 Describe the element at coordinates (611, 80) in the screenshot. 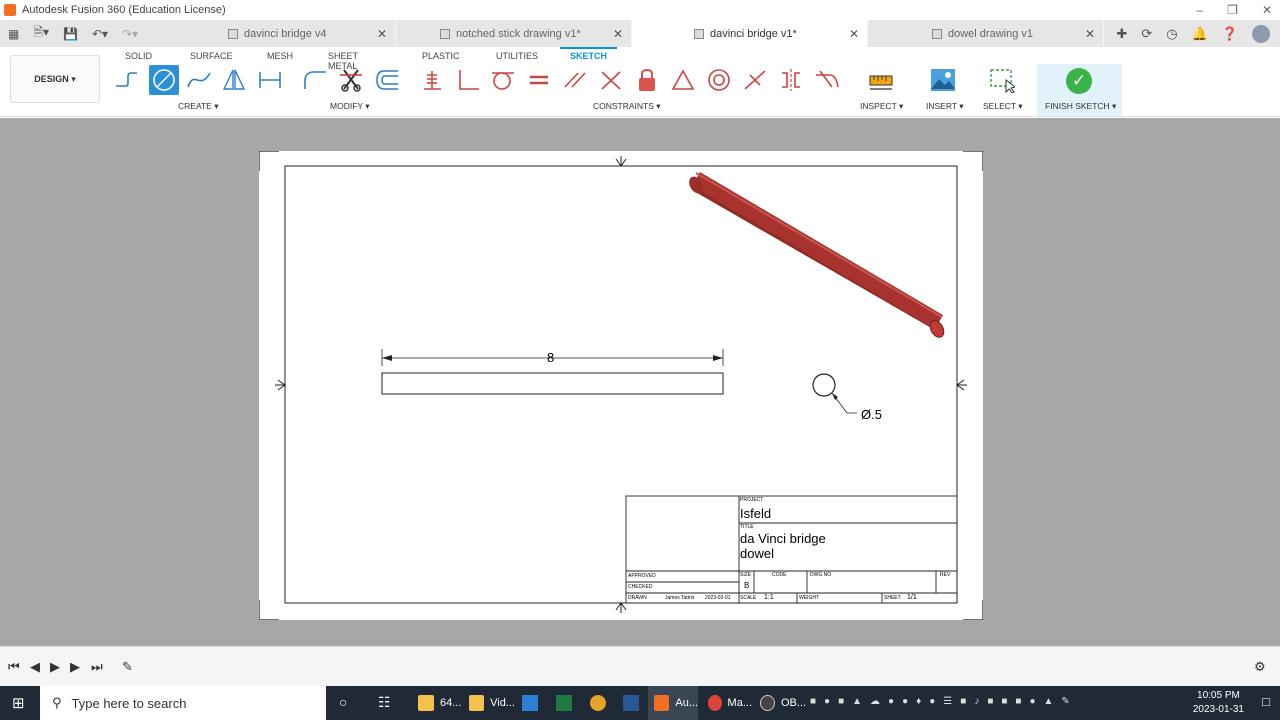

I see `coincident-icon` at that location.